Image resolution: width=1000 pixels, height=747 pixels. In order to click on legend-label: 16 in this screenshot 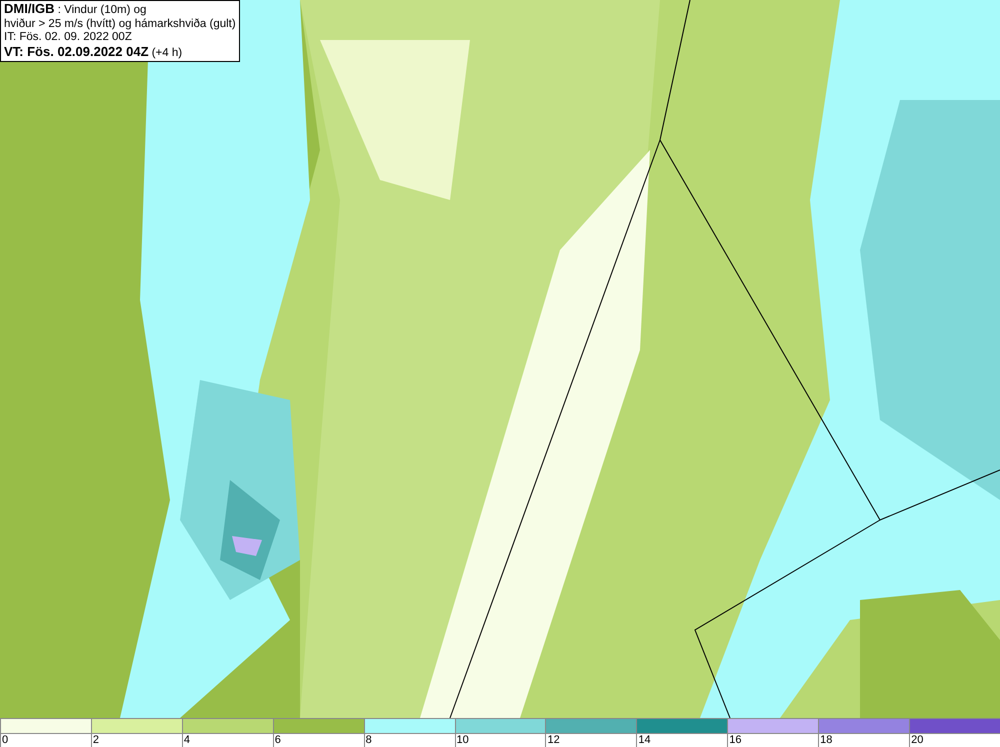, I will do `click(735, 740)`.